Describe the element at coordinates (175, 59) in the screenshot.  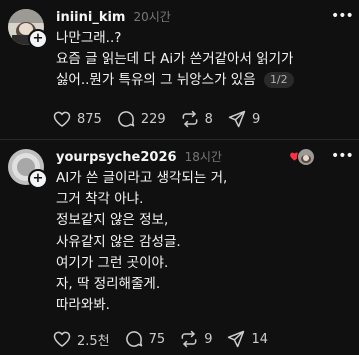
I see `post-text-line: 요즘 글 읽는데 다 Ai가 쓴거같아서 읽기가` at that location.